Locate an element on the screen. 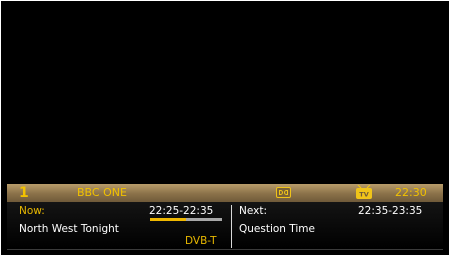 This screenshot has width=450, height=256. bottom-rule is located at coordinates (225, 249).